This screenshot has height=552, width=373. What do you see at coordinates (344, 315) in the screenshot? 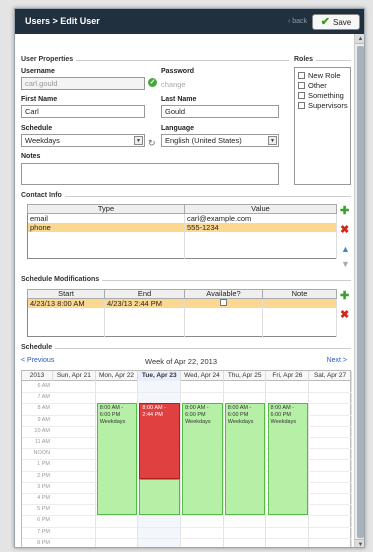
I see `delete-modification-icon: ✖` at bounding box center [344, 315].